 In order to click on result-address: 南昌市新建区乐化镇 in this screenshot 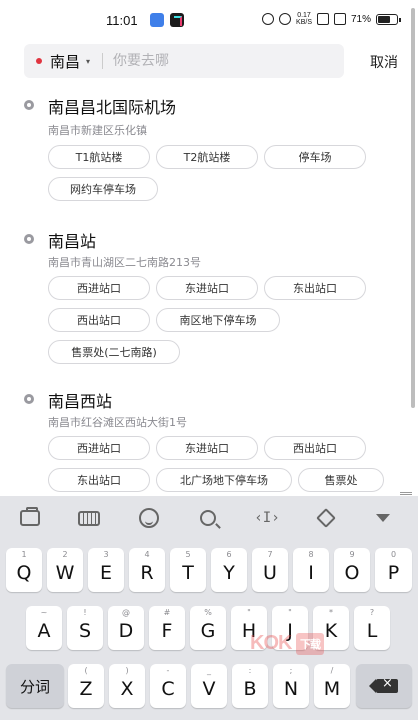, I will do `click(97, 130)`.